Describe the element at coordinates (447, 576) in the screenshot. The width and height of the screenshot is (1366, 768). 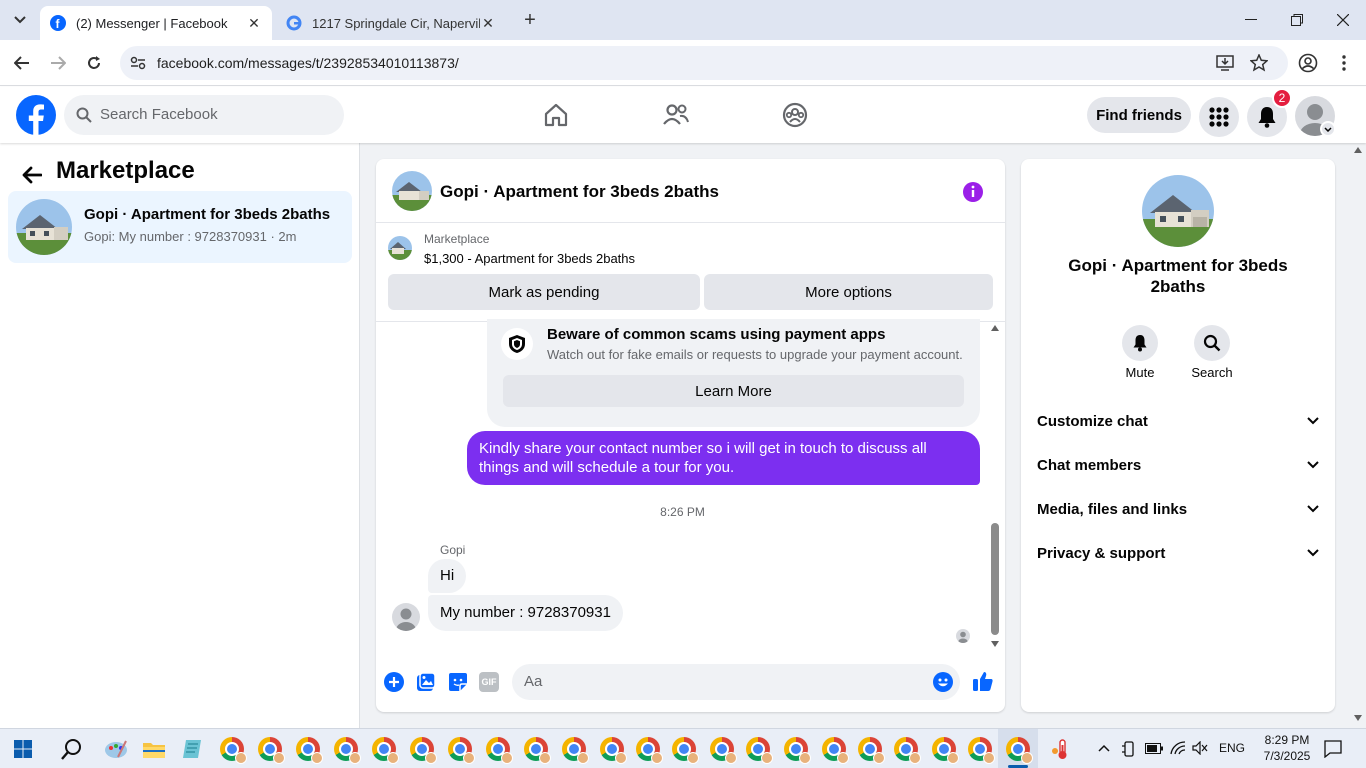
I see `received-message-bubble: Hi` at that location.